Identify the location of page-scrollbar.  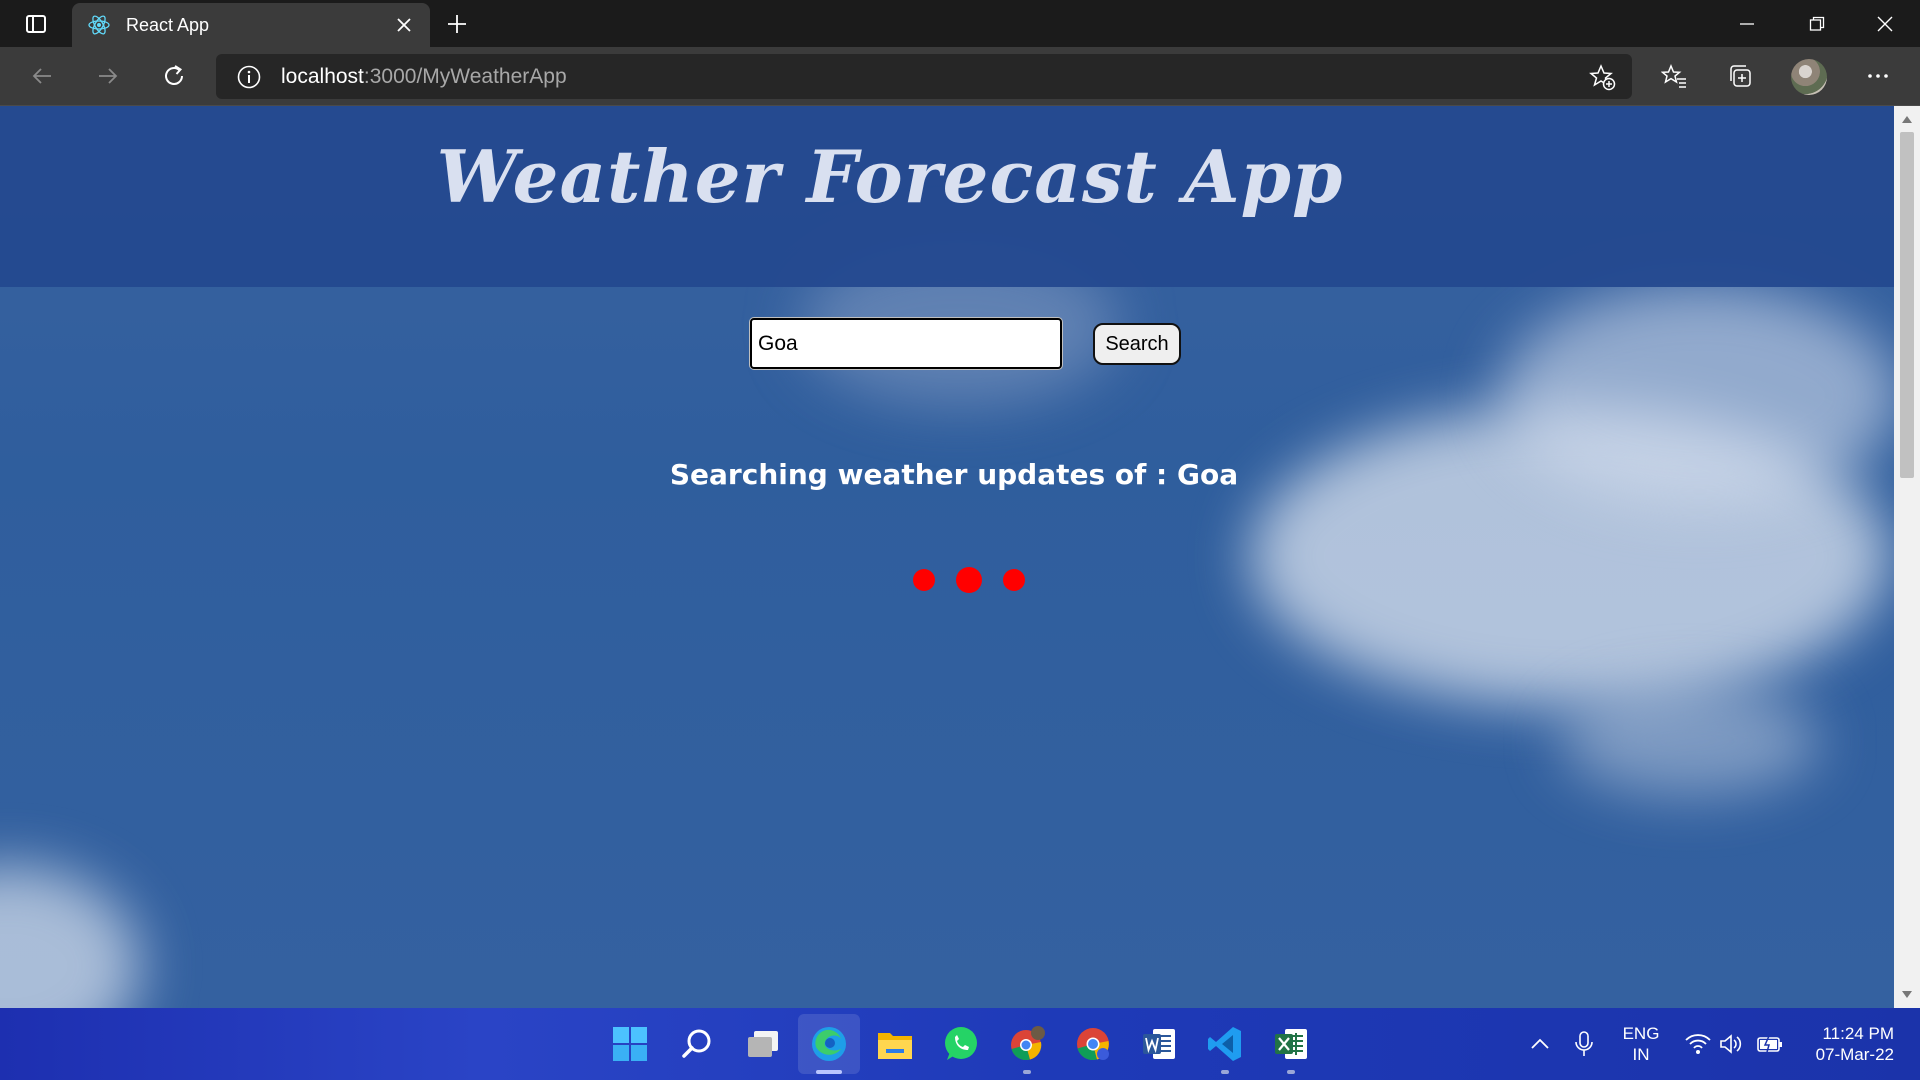
(1907, 557).